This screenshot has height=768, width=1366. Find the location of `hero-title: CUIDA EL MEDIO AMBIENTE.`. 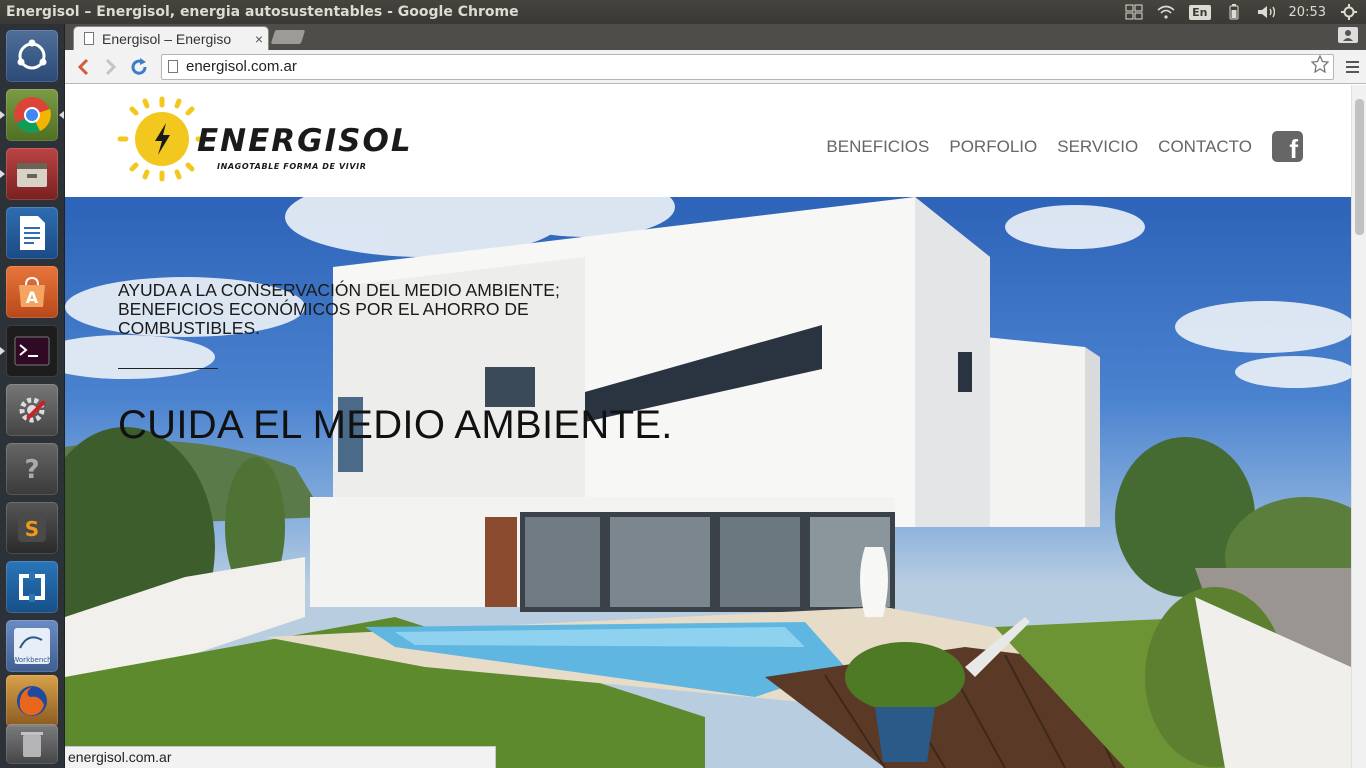

hero-title: CUIDA EL MEDIO AMBIENTE. is located at coordinates (395, 425).